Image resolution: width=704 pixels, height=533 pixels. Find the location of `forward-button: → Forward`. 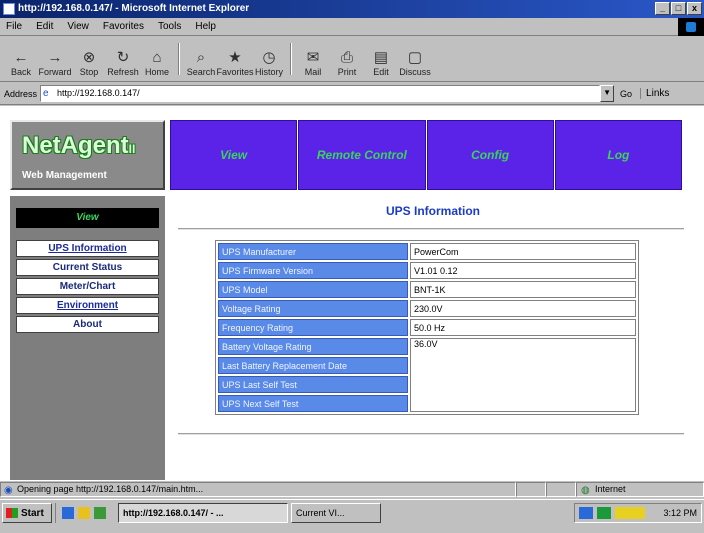

forward-button: → Forward is located at coordinates (55, 59).